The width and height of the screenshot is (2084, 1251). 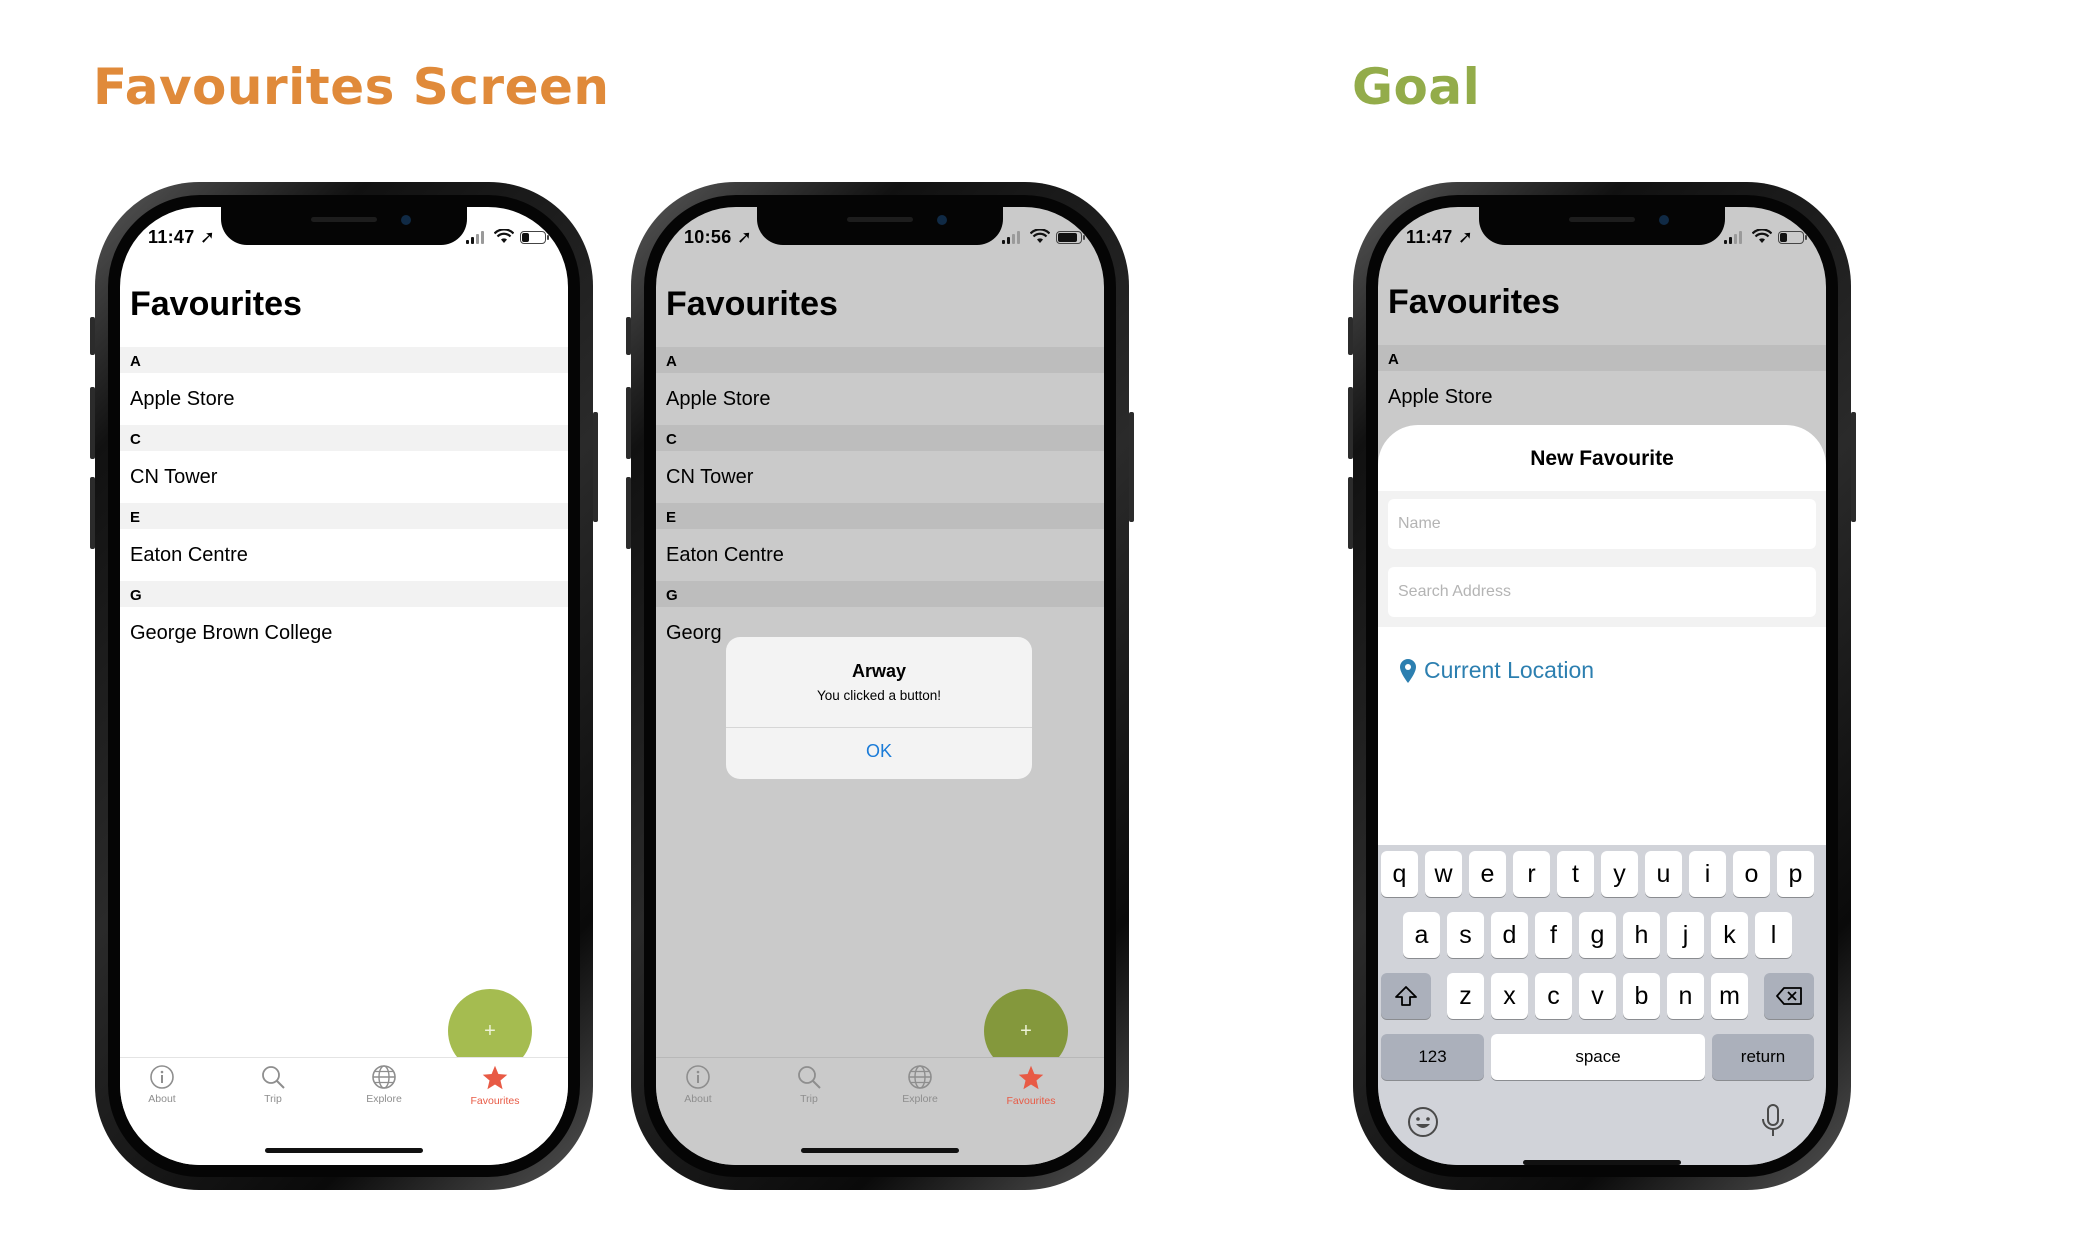 What do you see at coordinates (1553, 996) in the screenshot?
I see `key-c: c` at bounding box center [1553, 996].